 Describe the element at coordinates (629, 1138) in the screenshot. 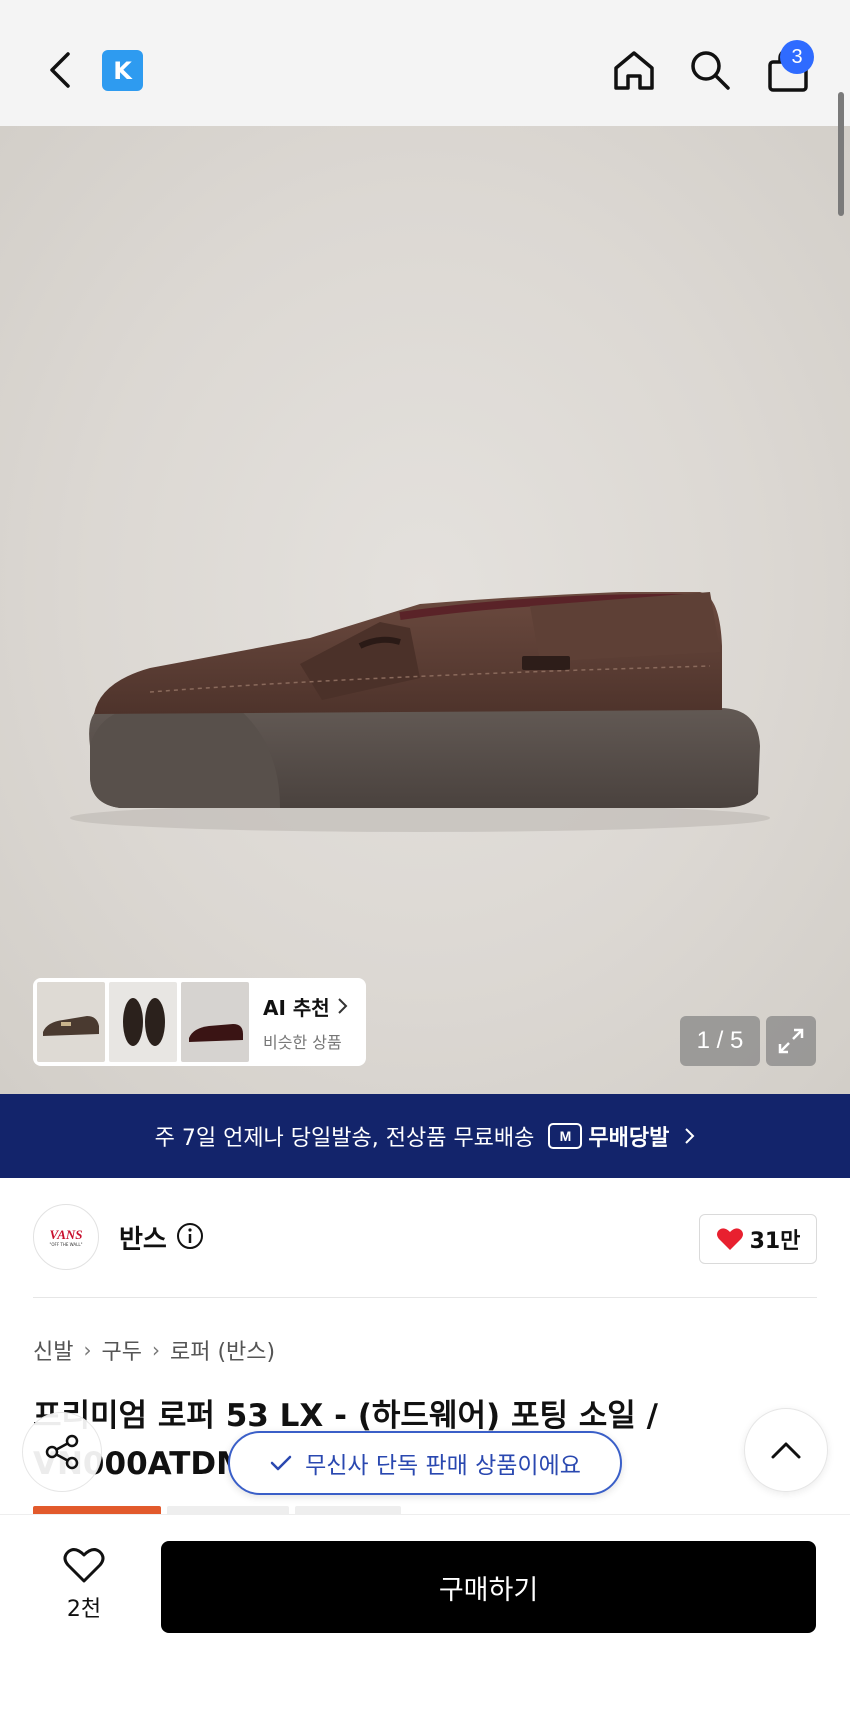

I see `delivery-brand-label: 무배당발` at that location.